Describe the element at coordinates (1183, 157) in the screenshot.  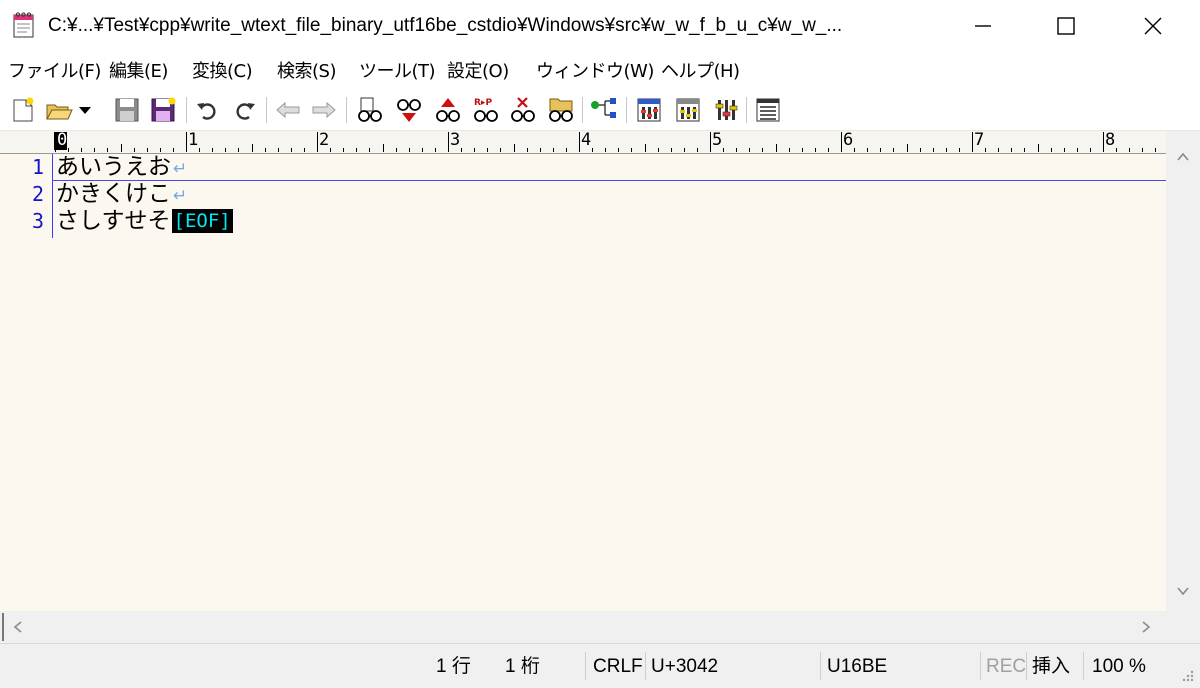
I see `scroll-up-icon` at that location.